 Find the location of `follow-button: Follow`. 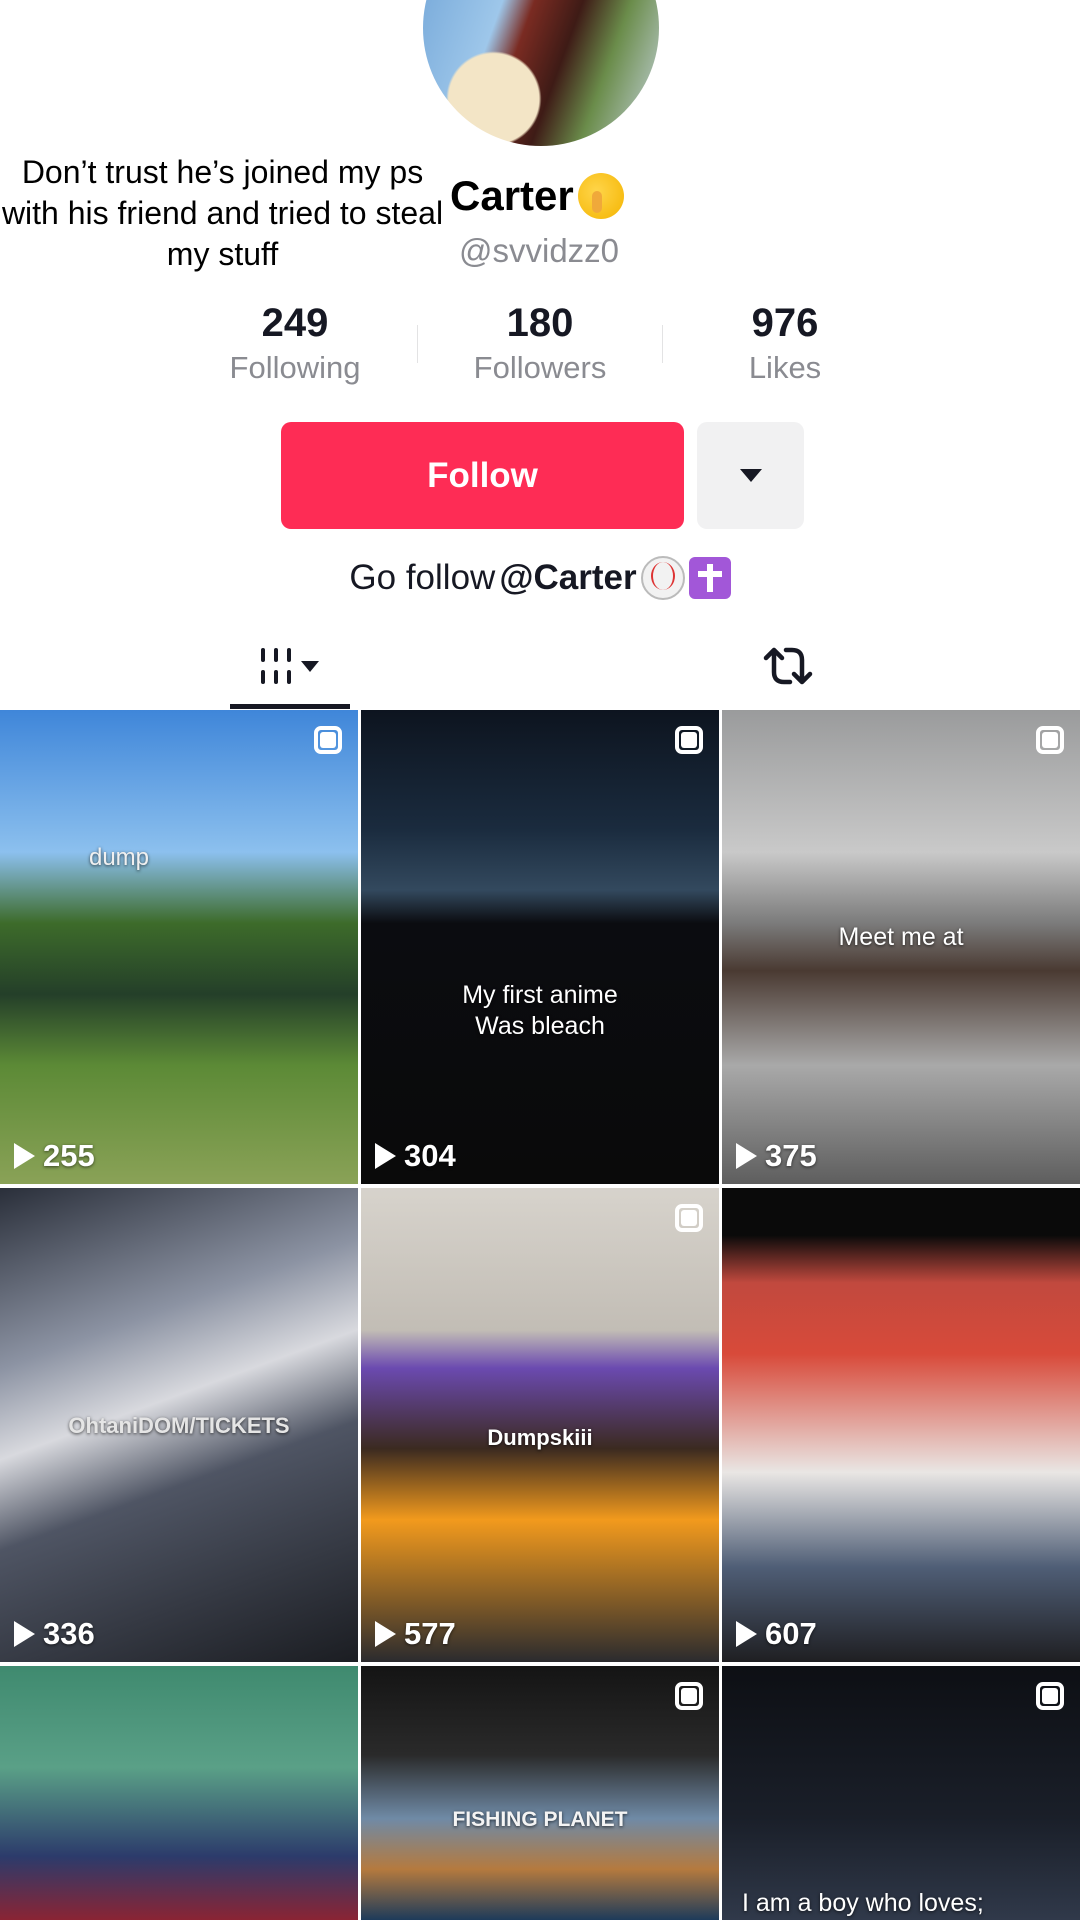

follow-button: Follow is located at coordinates (482, 475).